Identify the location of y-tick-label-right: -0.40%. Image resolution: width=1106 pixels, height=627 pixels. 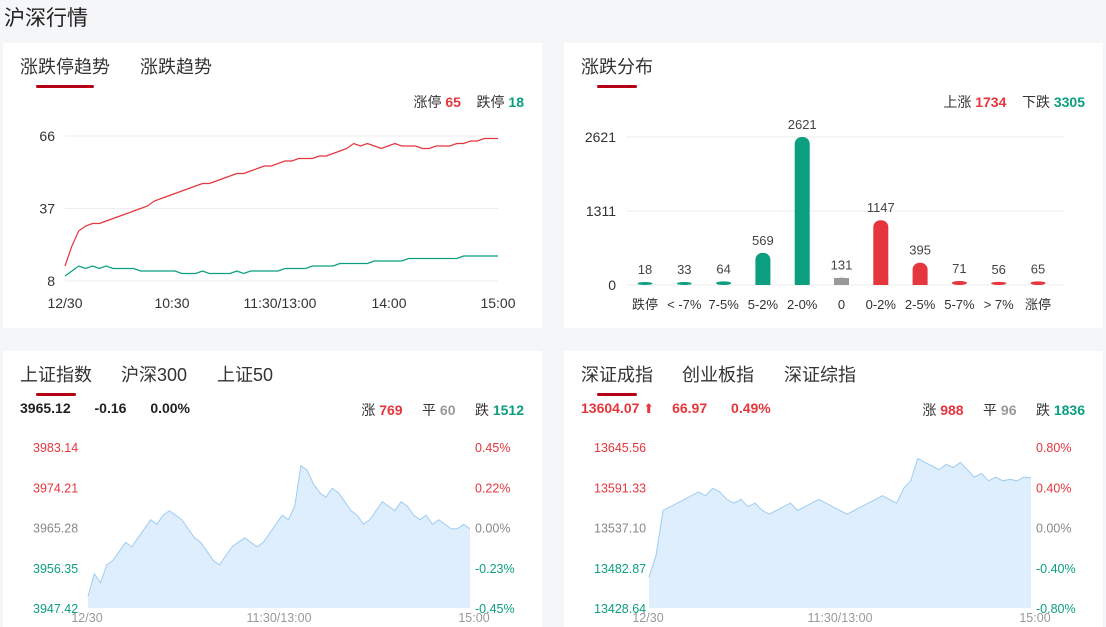
(1056, 569).